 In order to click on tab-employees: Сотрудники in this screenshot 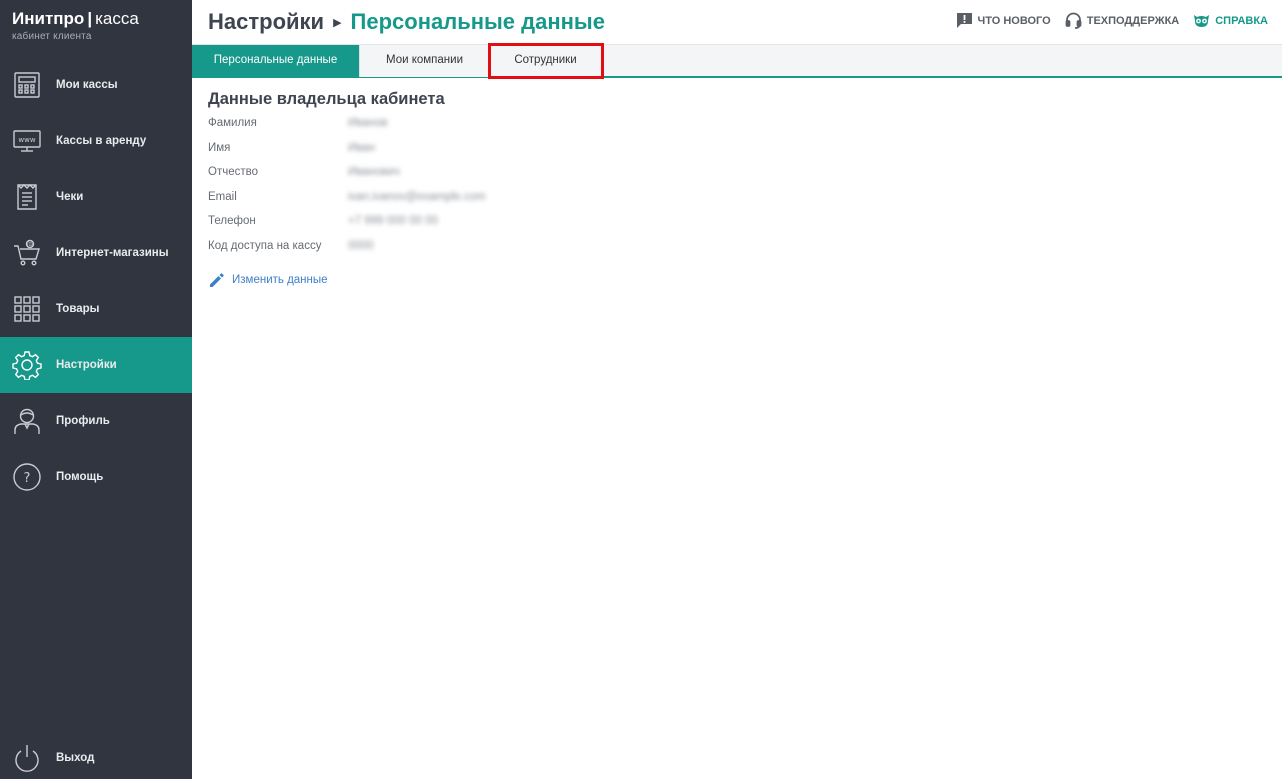, I will do `click(546, 61)`.